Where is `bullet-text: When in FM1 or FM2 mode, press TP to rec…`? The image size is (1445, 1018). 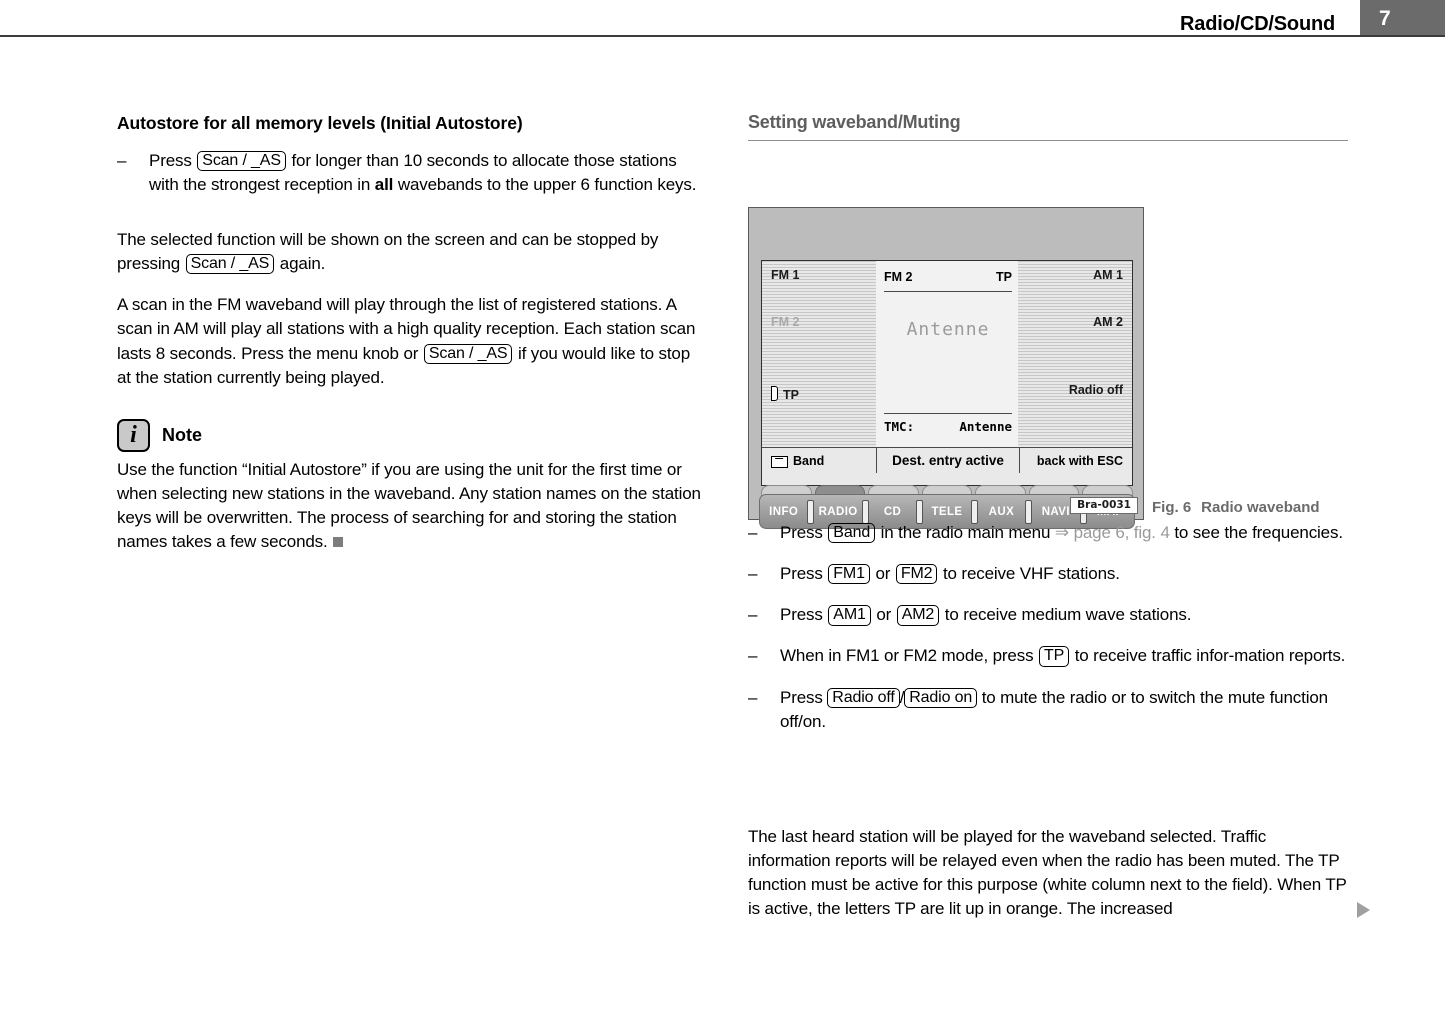
bullet-text: When in FM1 or FM2 mode, press TP to rec… is located at coordinates (1064, 656).